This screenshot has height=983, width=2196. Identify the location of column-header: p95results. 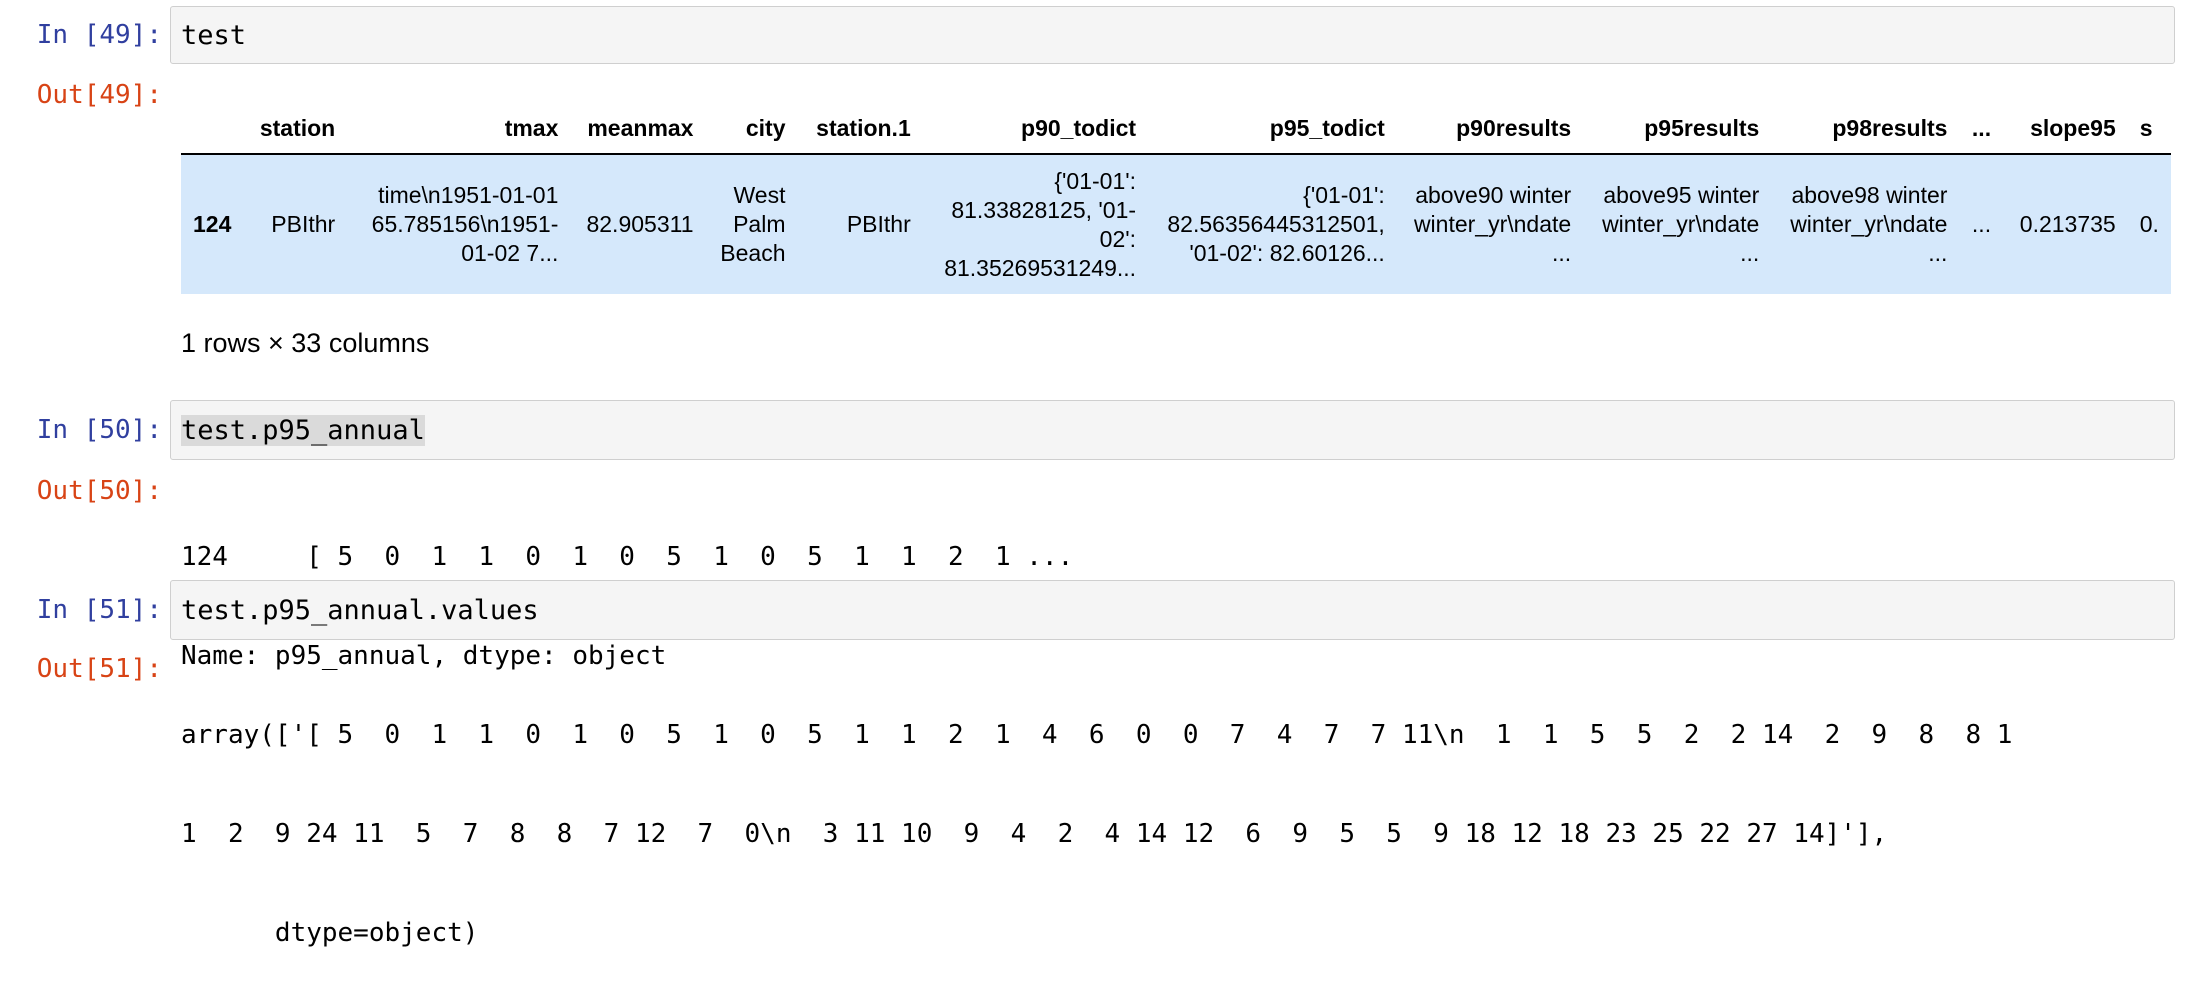
(1702, 128).